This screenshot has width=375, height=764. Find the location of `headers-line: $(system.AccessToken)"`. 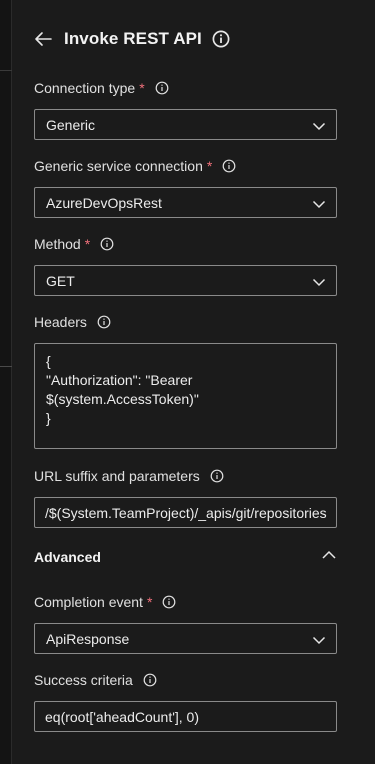

headers-line: $(system.AccessToken)" is located at coordinates (122, 399).